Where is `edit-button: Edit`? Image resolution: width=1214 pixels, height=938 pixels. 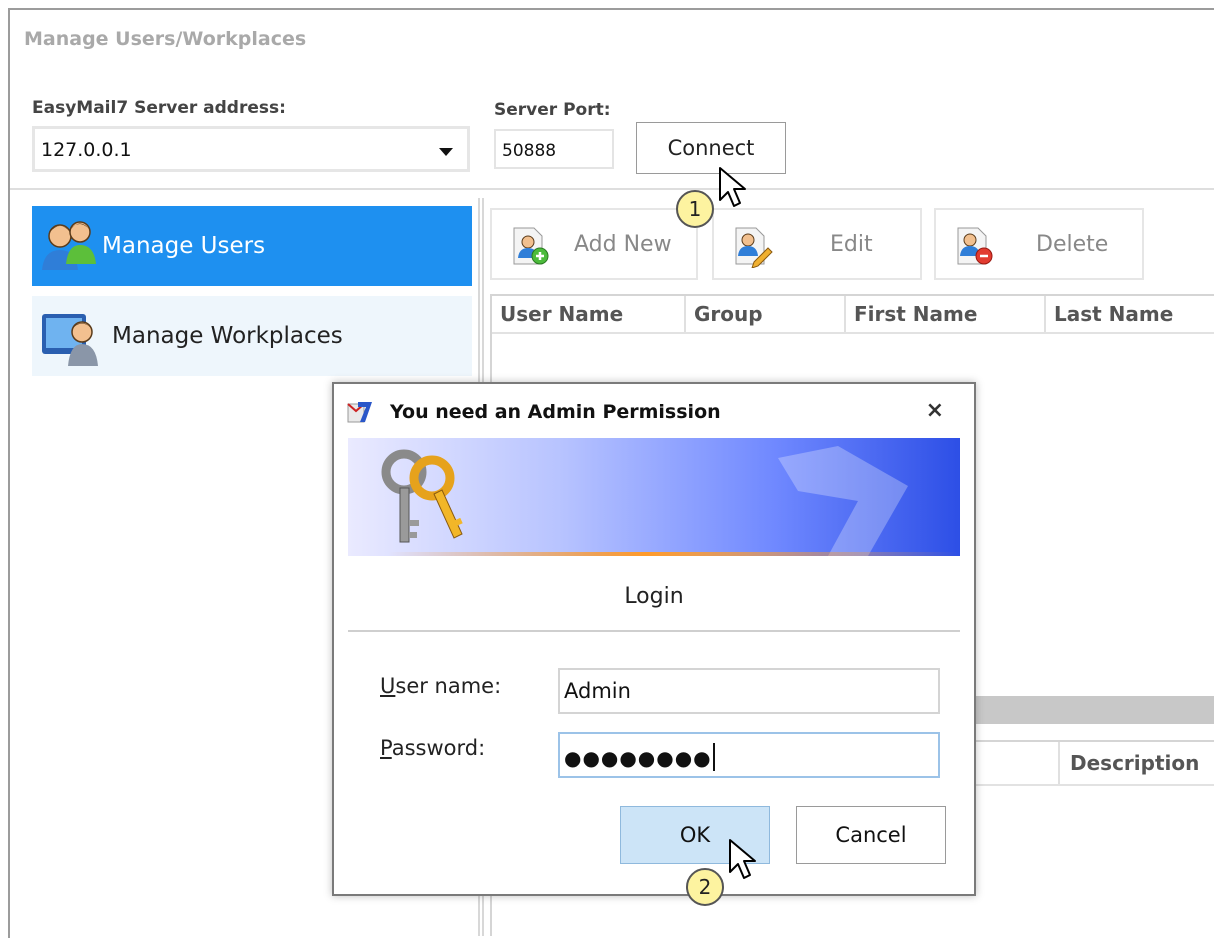 edit-button: Edit is located at coordinates (817, 244).